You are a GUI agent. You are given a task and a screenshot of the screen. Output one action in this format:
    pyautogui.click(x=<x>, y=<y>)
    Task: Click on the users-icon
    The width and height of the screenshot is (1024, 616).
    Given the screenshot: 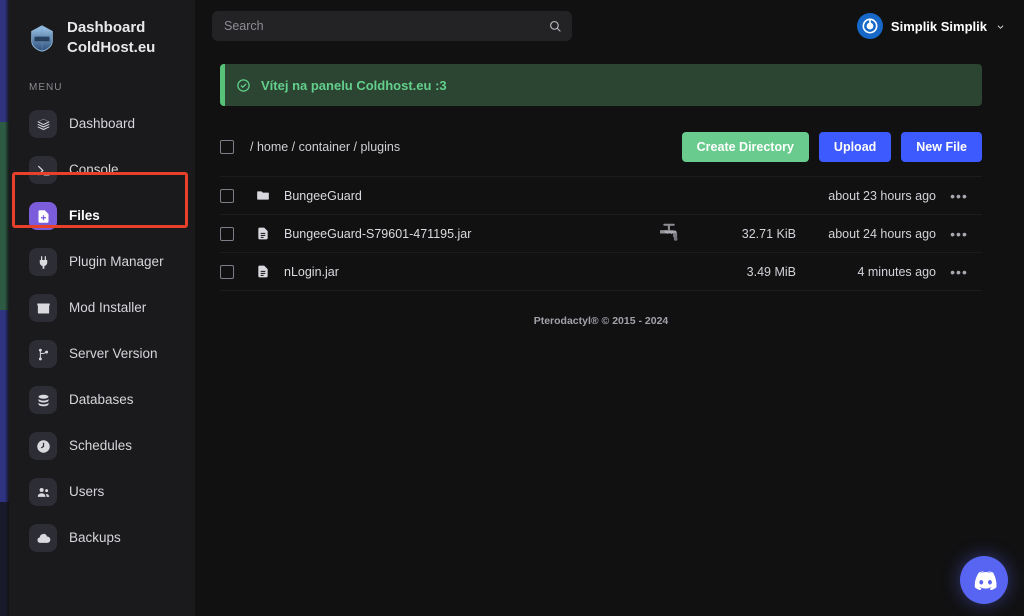 What is the action you would take?
    pyautogui.click(x=43, y=492)
    